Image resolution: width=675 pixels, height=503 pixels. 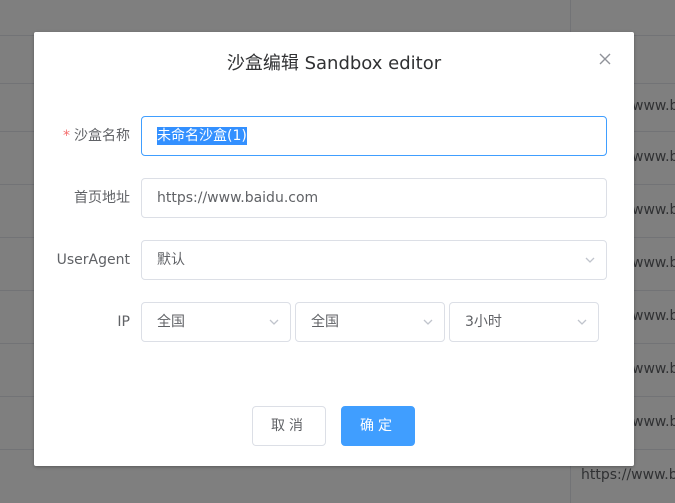 What do you see at coordinates (171, 322) in the screenshot?
I see `ip-region1-value: 全国` at bounding box center [171, 322].